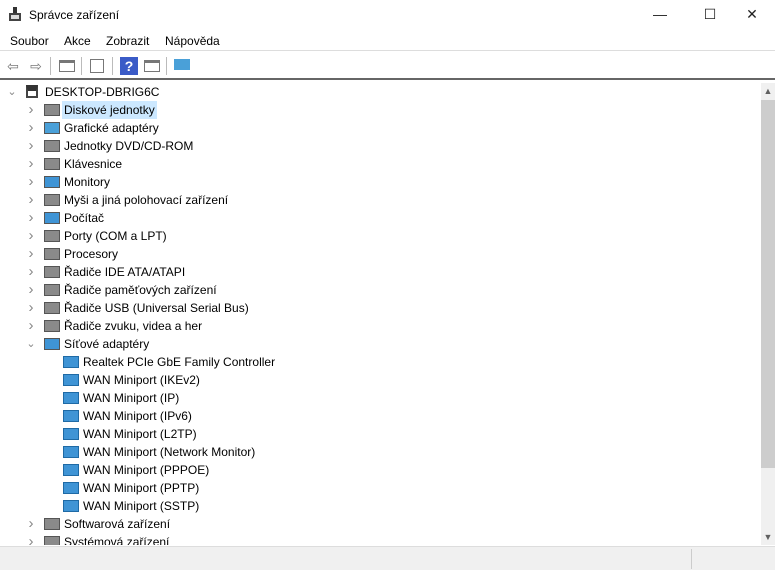 Image resolution: width=775 pixels, height=570 pixels. Describe the element at coordinates (117, 540) in the screenshot. I see `category-label: Systémová zařízení` at that location.